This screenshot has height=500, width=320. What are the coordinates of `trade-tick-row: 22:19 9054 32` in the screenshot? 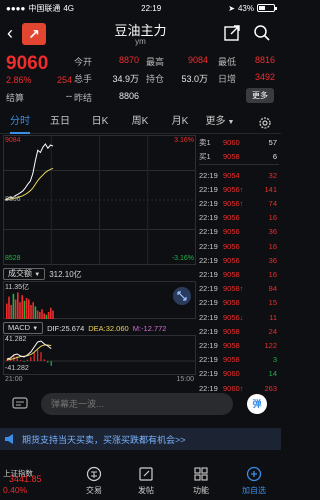 It's located at (239, 175).